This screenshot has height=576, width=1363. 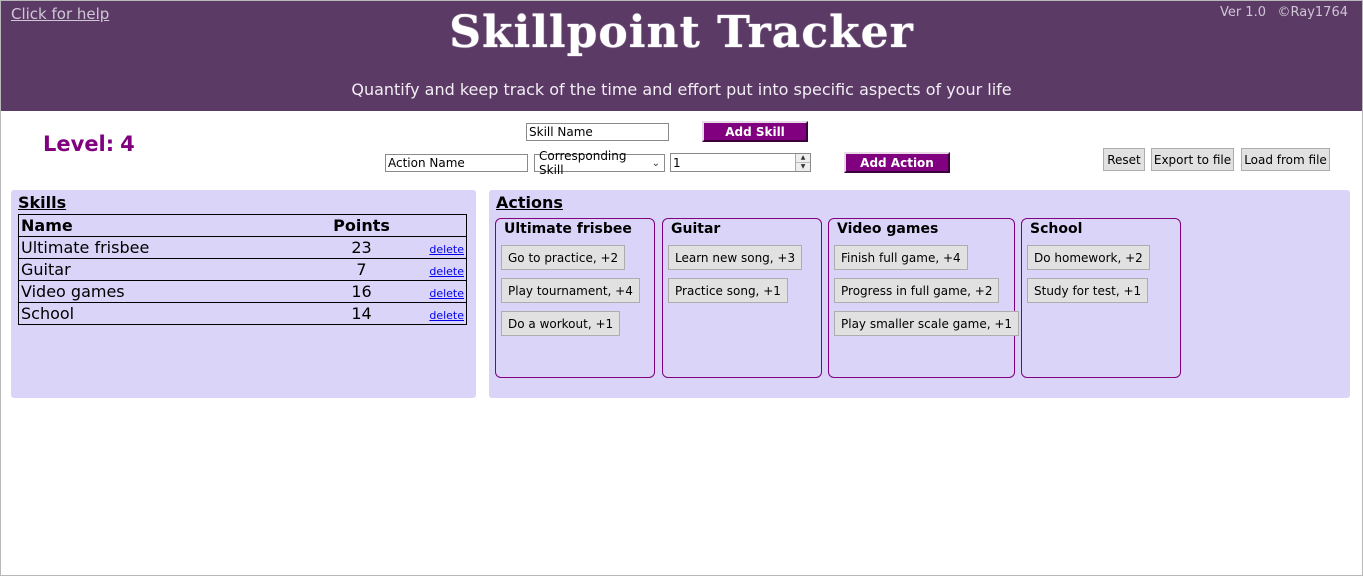 What do you see at coordinates (570, 290) in the screenshot?
I see `action-button: Play tournament, +4` at bounding box center [570, 290].